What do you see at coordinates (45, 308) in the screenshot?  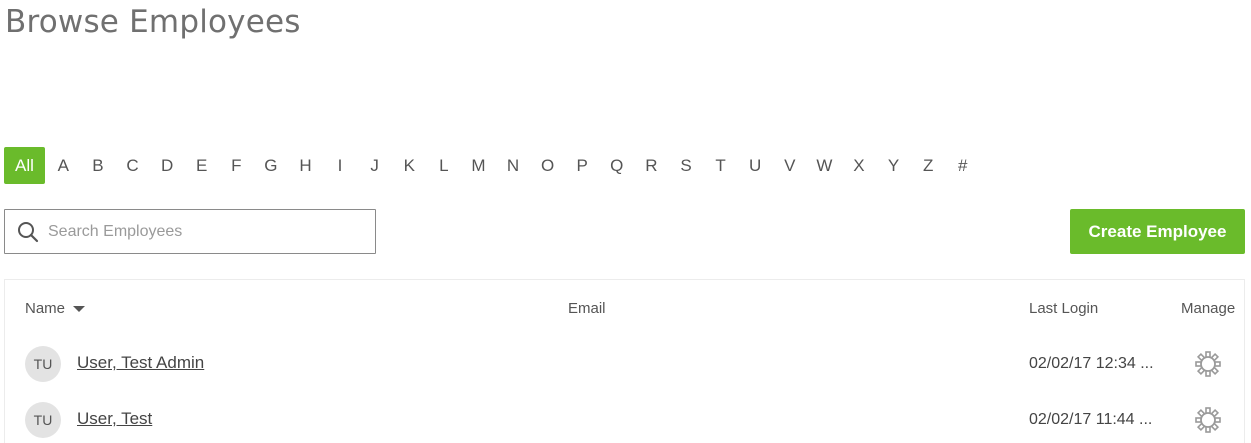 I see `column-header-name-label: Name` at bounding box center [45, 308].